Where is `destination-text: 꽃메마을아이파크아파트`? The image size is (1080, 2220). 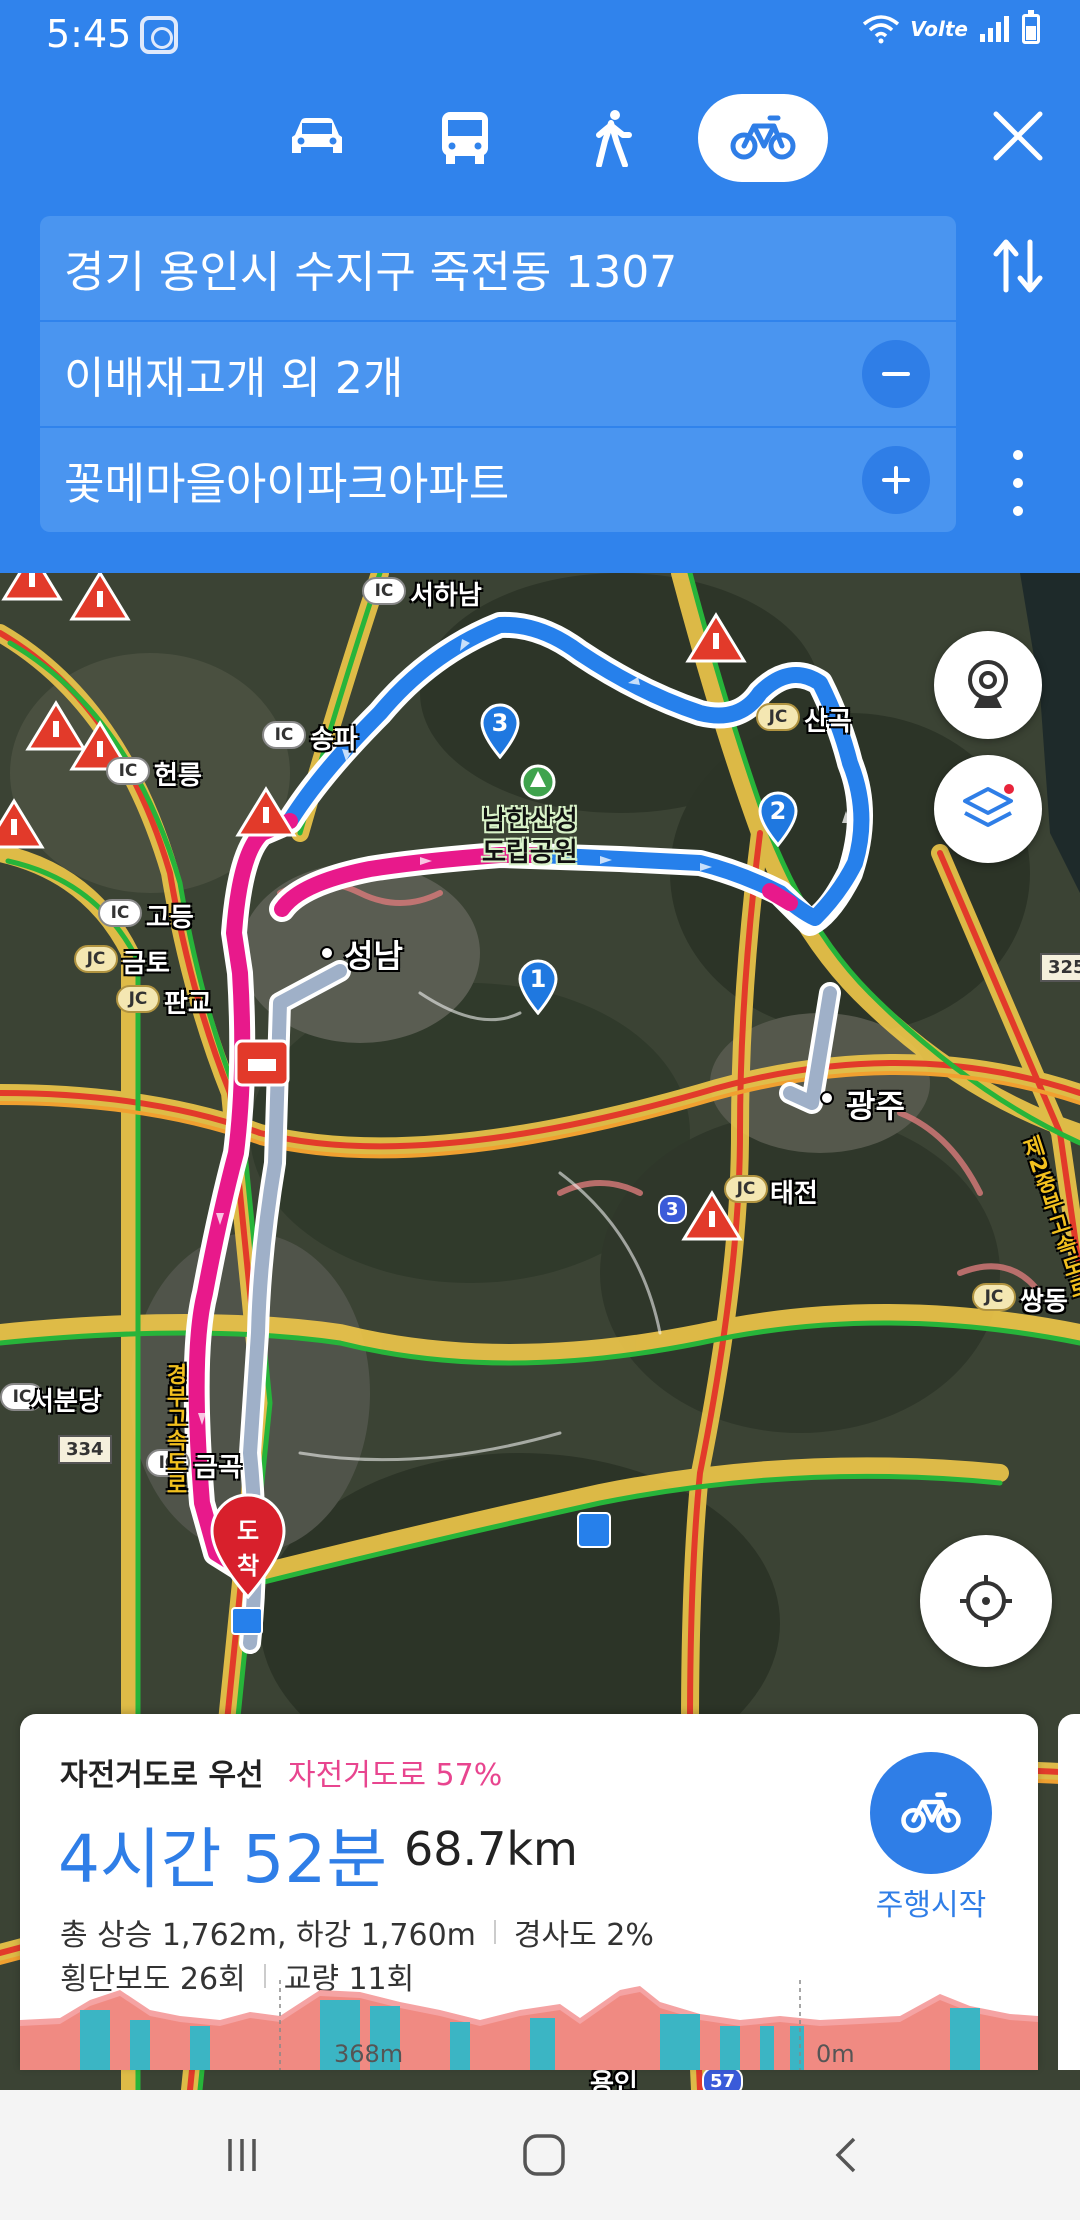 destination-text: 꽃메마을아이파크아파트 is located at coordinates (287, 484).